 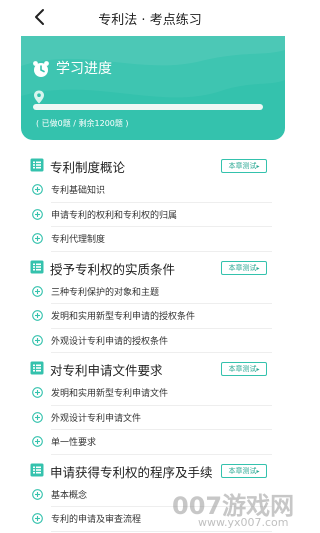 I want to click on section-item-label: 外观设计专利申请的授权条件, so click(x=110, y=341).